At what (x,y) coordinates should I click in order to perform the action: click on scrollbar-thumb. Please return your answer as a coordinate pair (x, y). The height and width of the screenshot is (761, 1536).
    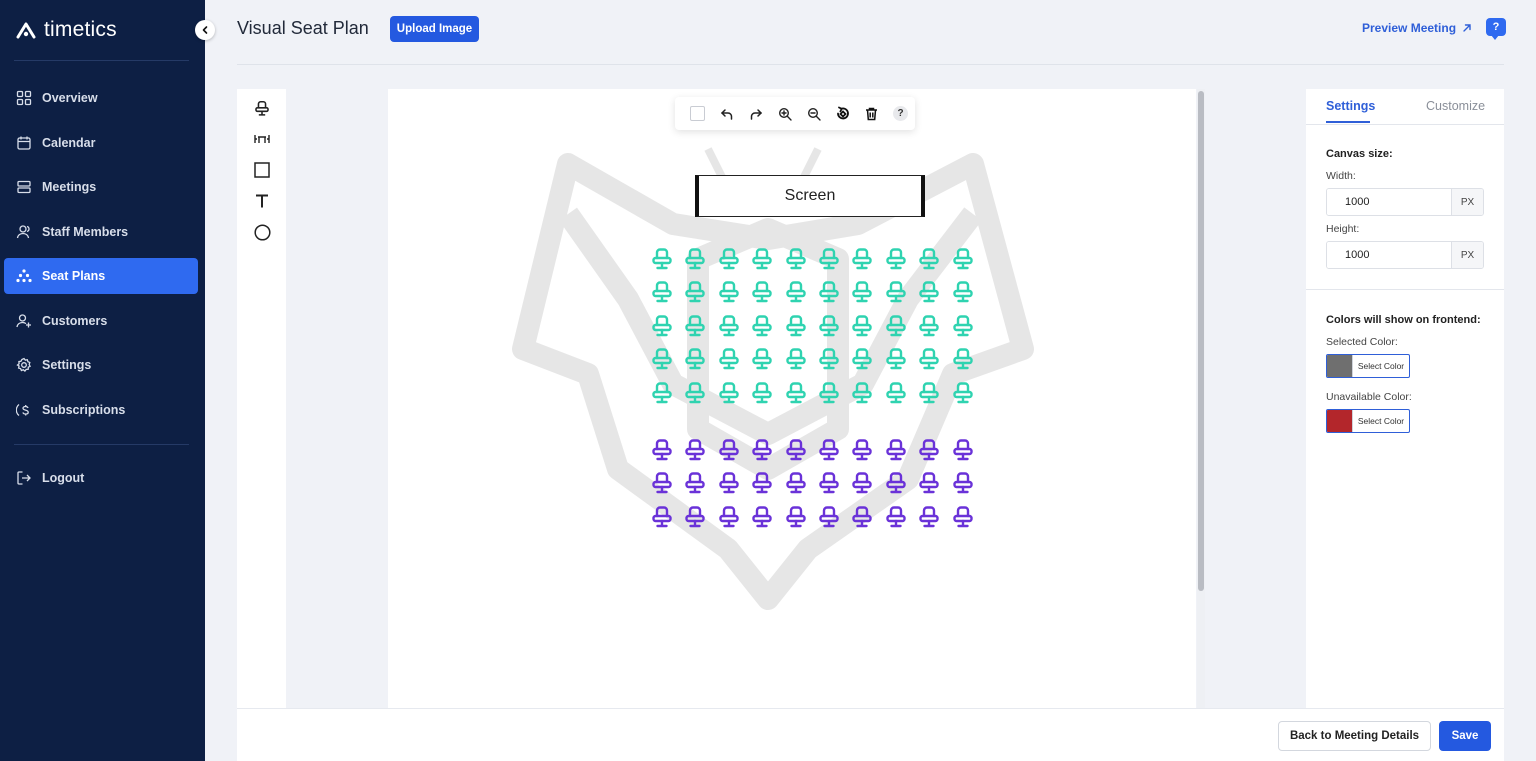
    Looking at the image, I should click on (1201, 341).